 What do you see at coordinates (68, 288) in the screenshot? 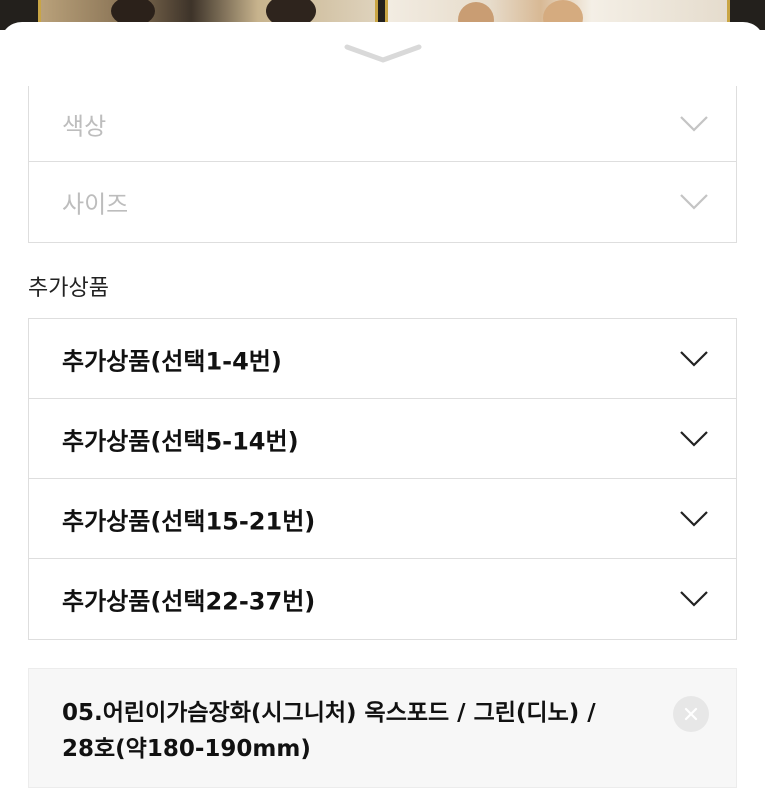
I see `extra-products-title: 추가상품` at bounding box center [68, 288].